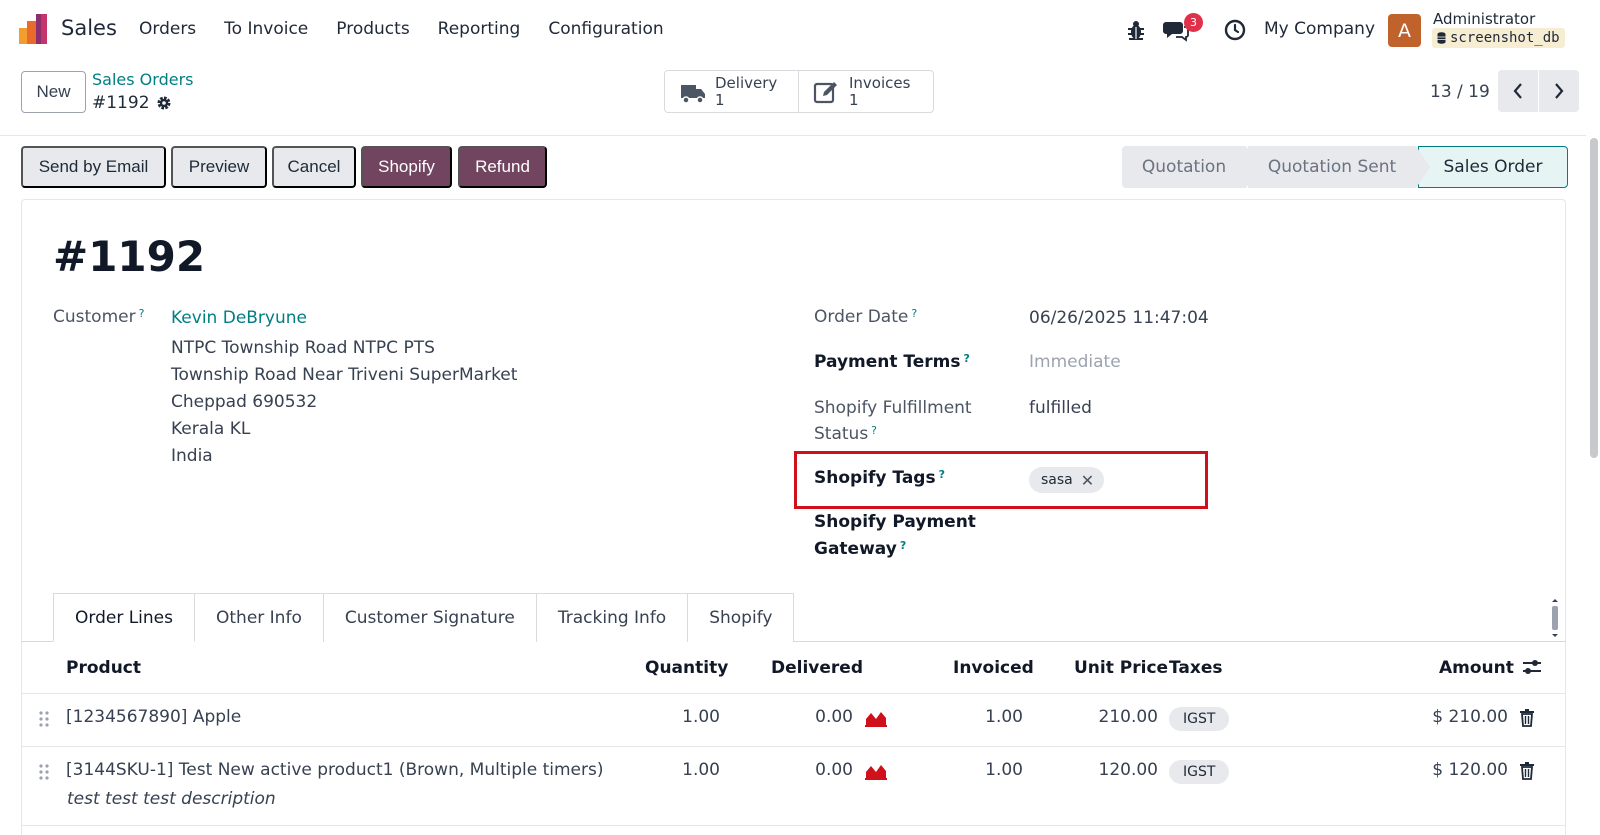 Image resolution: width=1600 pixels, height=835 pixels. Describe the element at coordinates (266, 29) in the screenshot. I see `menu-to-invoice: To Invoice` at that location.